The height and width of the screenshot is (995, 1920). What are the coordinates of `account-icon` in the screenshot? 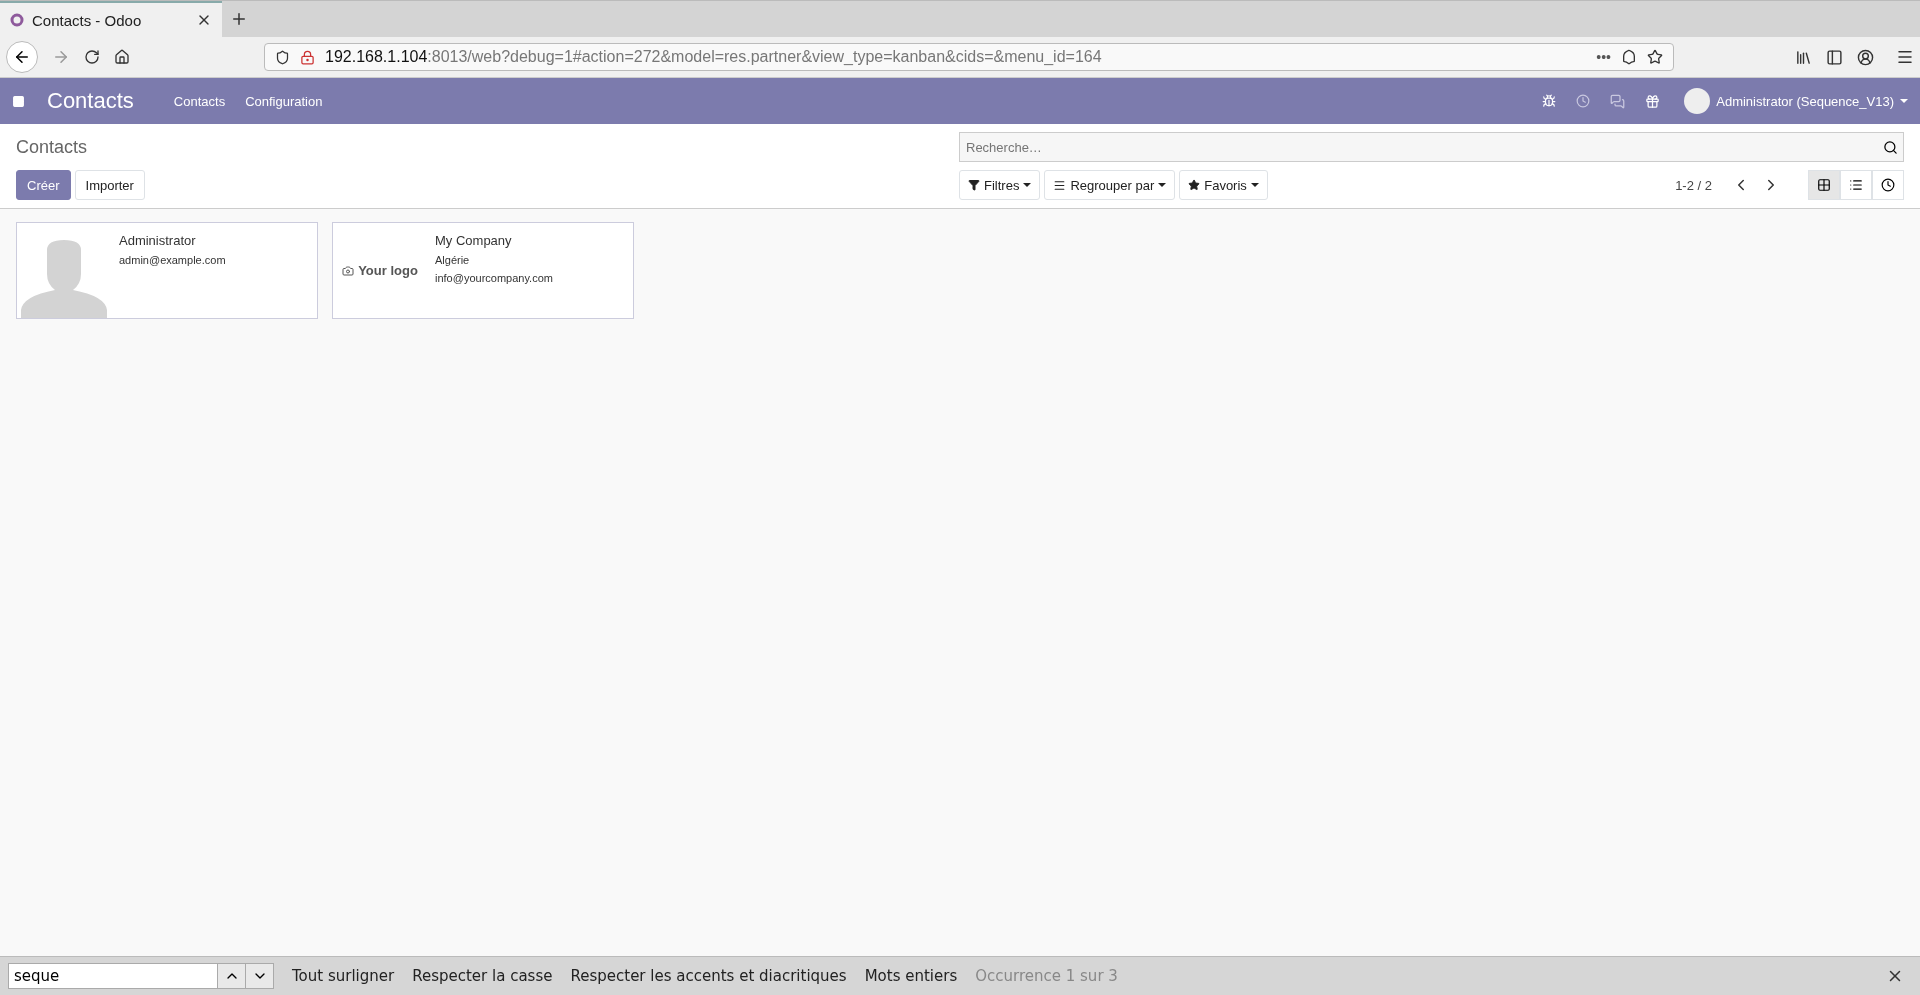 It's located at (1865, 57).